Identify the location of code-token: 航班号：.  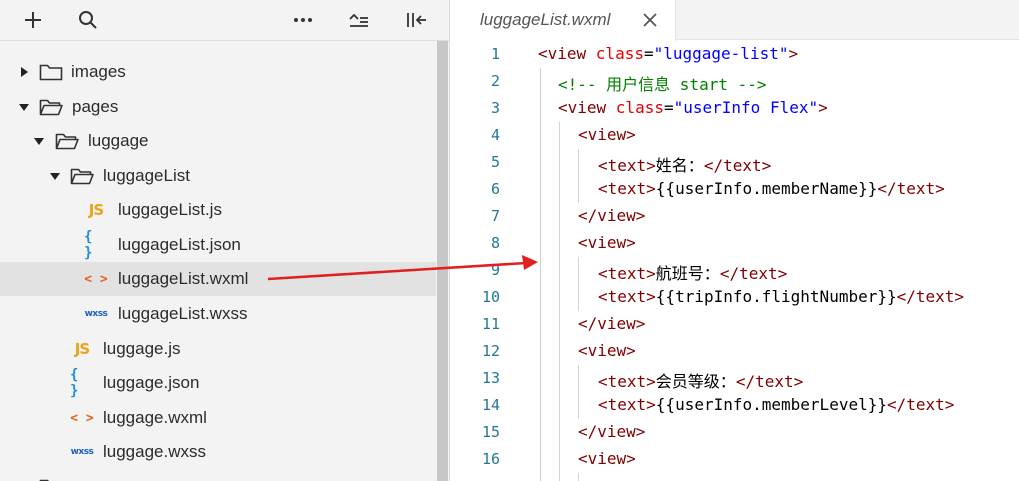
(687, 273).